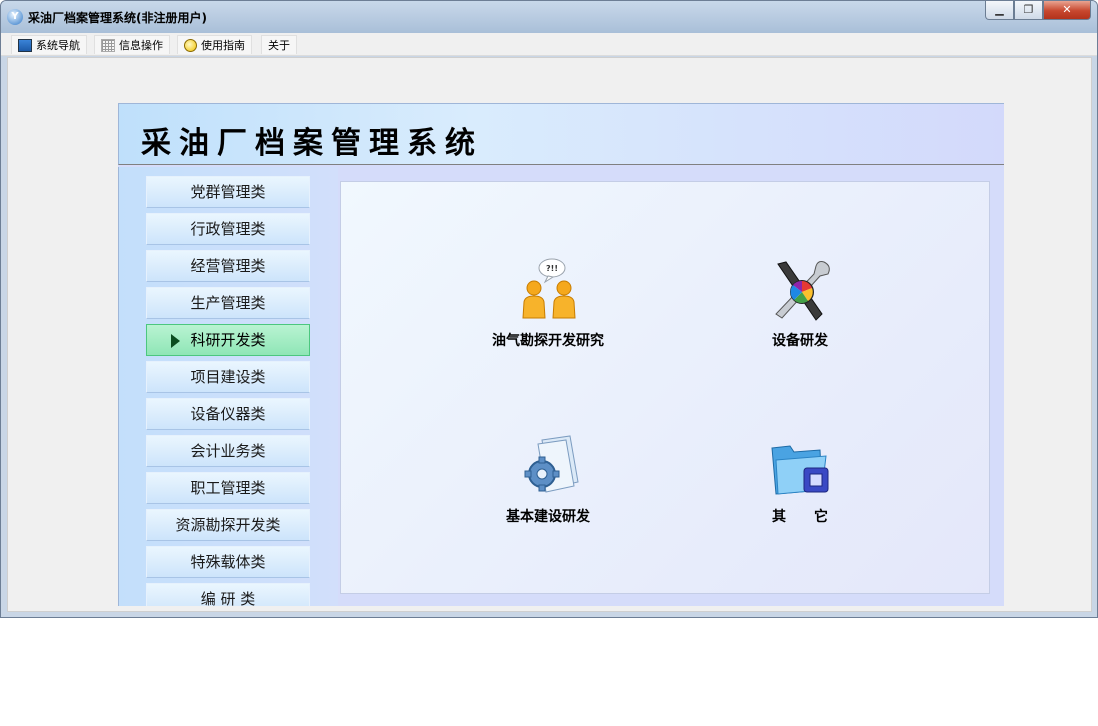 The image size is (1098, 726). What do you see at coordinates (312, 143) in the screenshot?
I see `banner-title: 采油厂档案管理系统` at bounding box center [312, 143].